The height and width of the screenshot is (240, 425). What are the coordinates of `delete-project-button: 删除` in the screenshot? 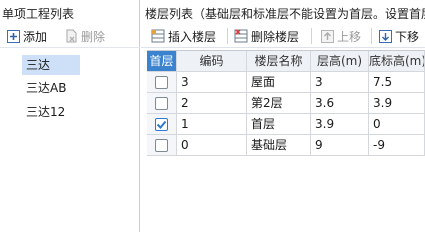 It's located at (84, 36).